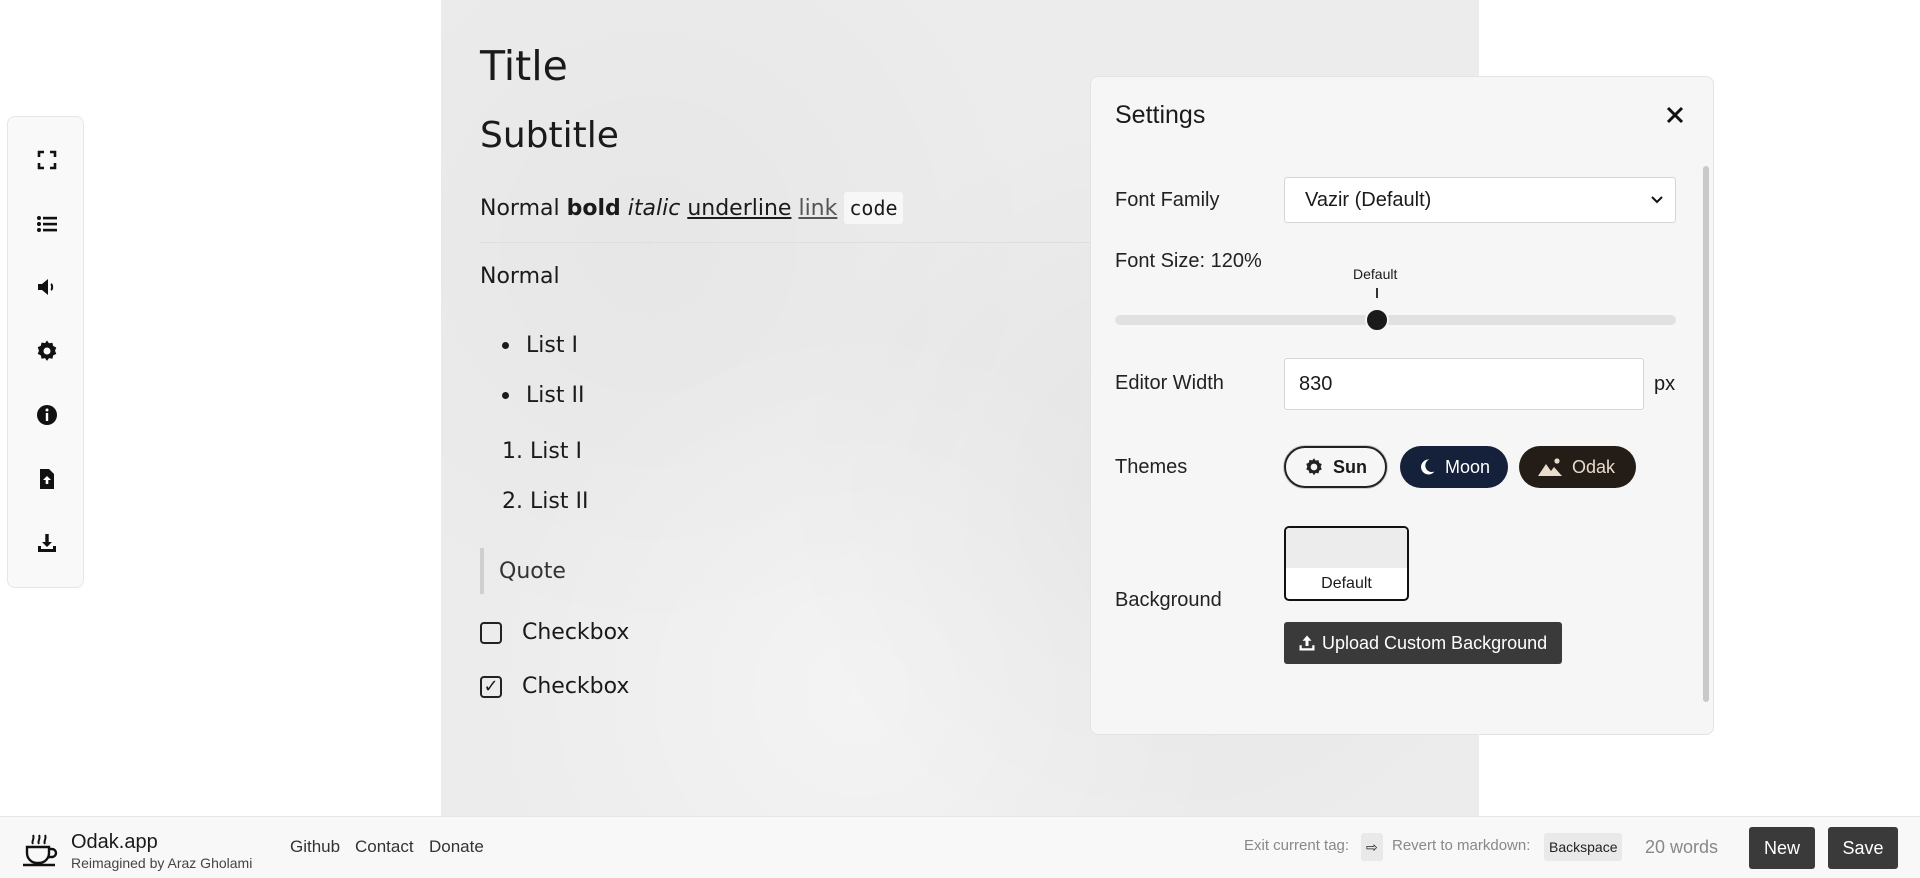 This screenshot has width=1920, height=878. What do you see at coordinates (549, 135) in the screenshot?
I see `editor-subtitle: Subtitle` at bounding box center [549, 135].